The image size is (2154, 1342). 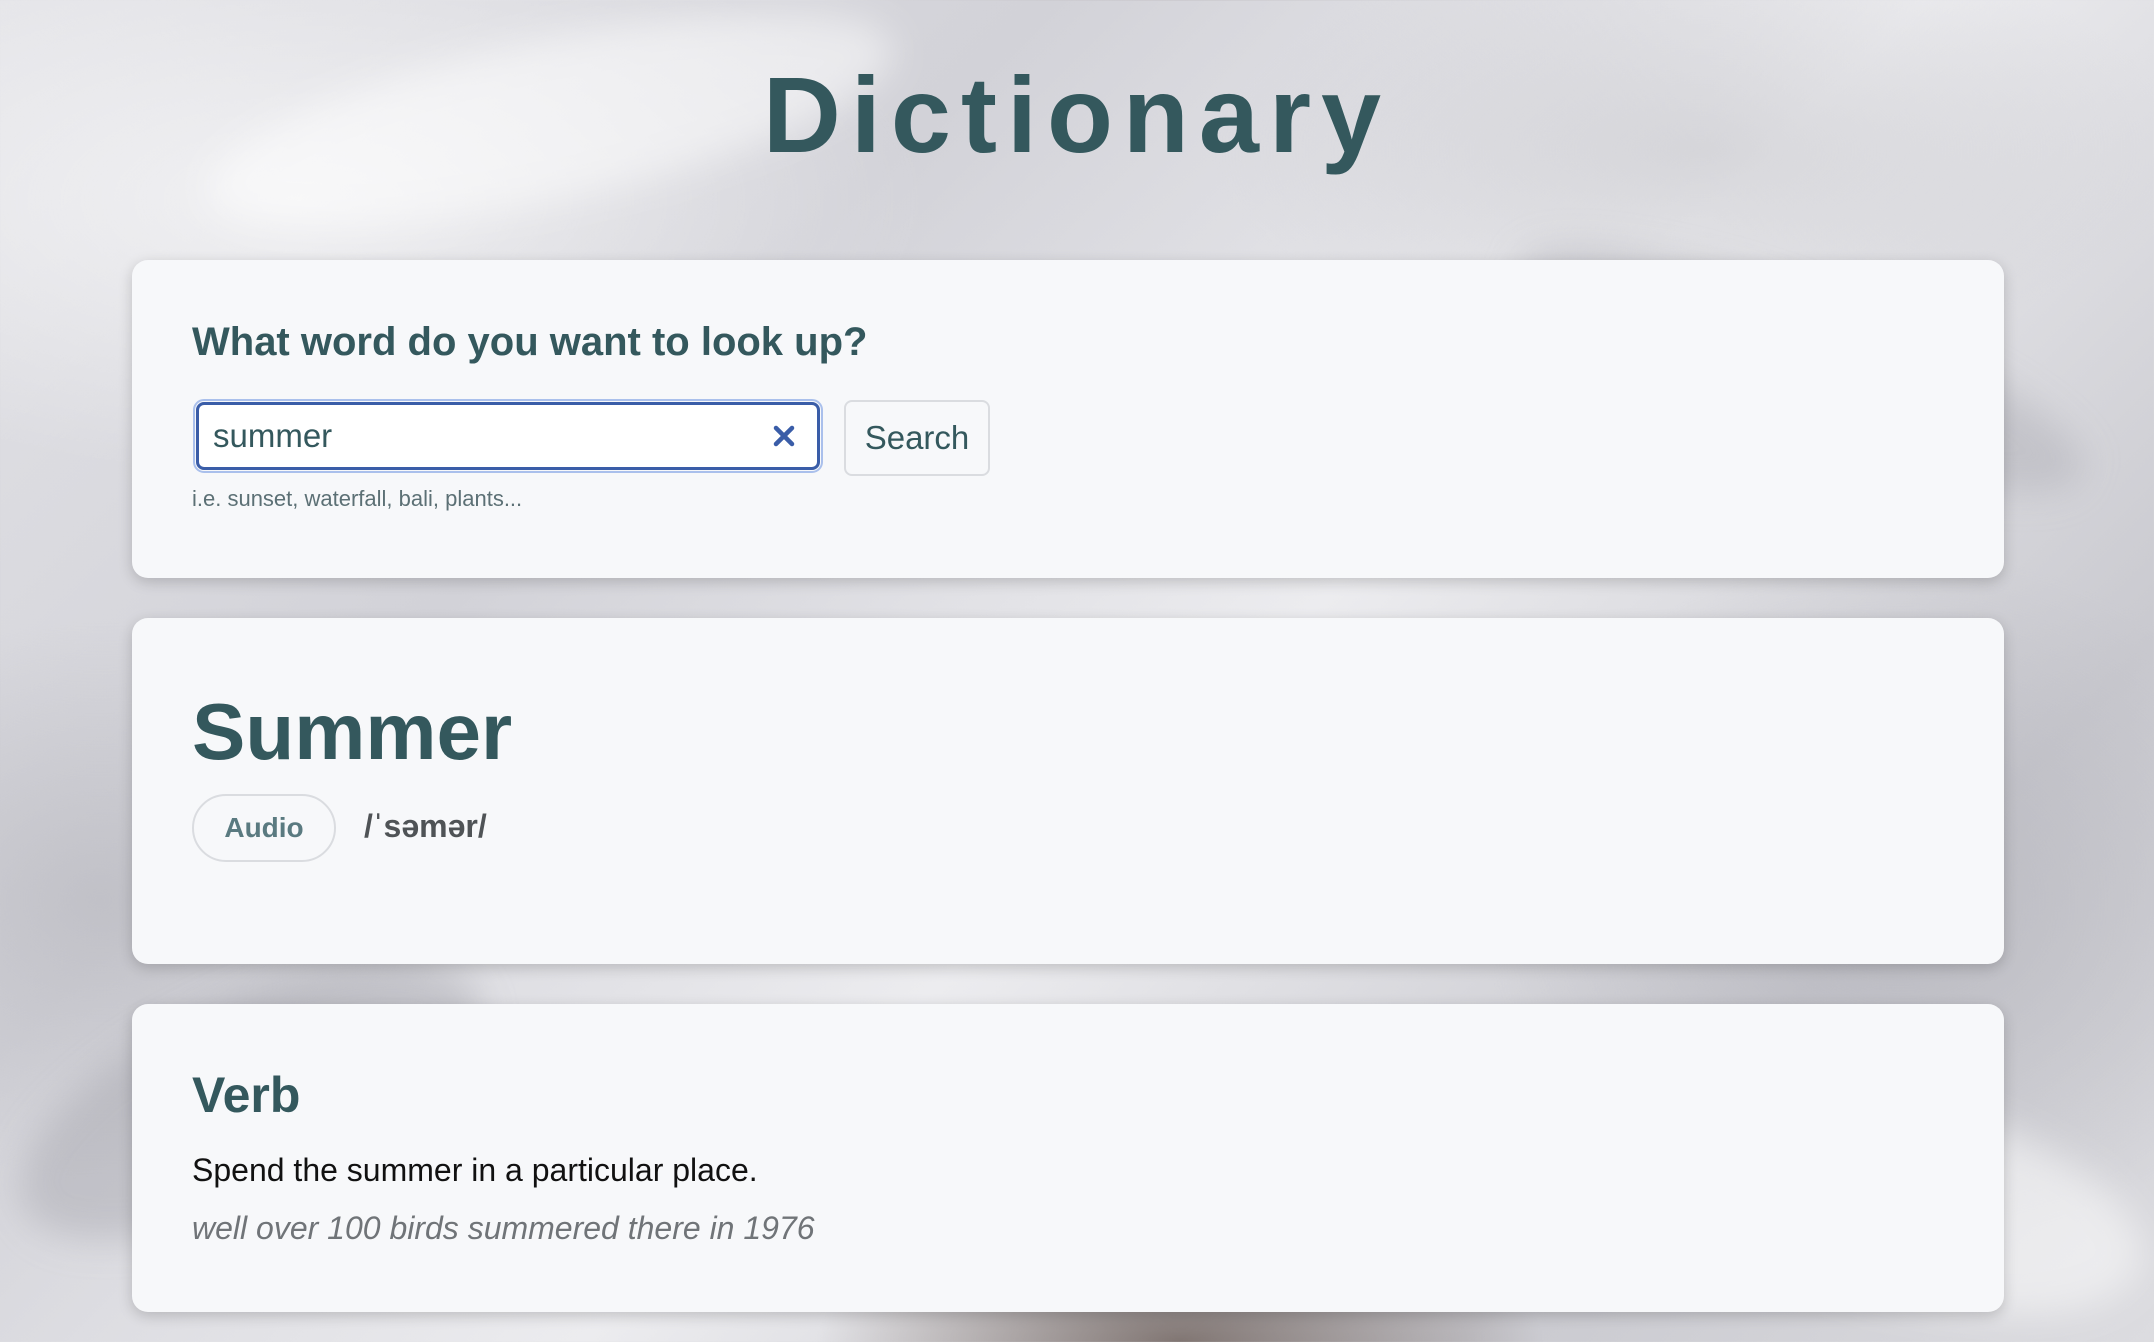 What do you see at coordinates (1077, 114) in the screenshot?
I see `page-title: Dictionary` at bounding box center [1077, 114].